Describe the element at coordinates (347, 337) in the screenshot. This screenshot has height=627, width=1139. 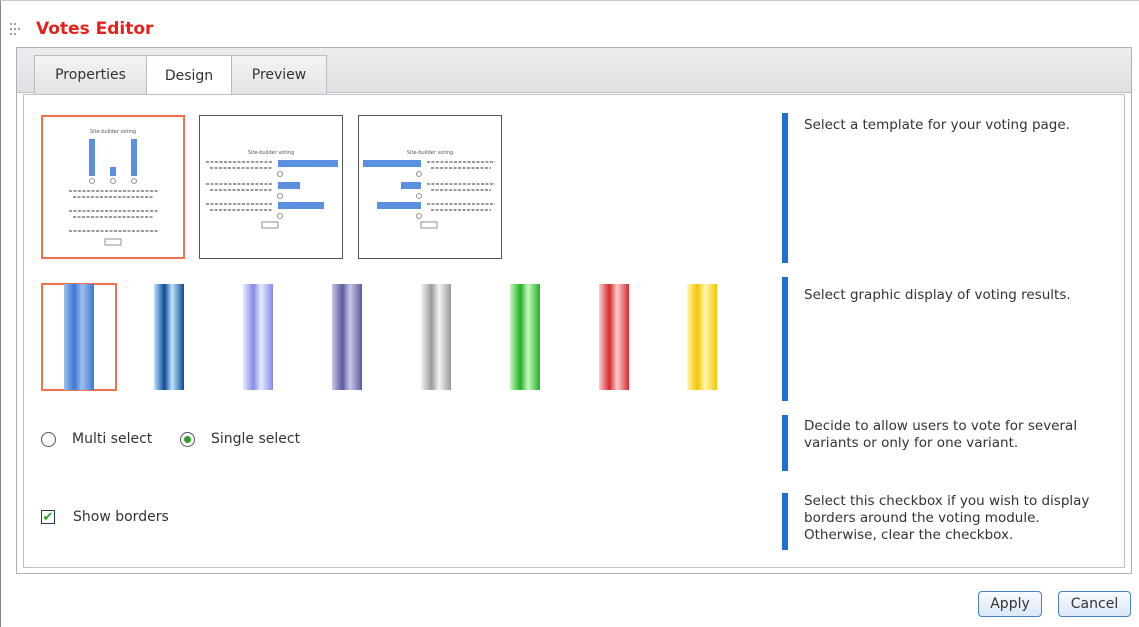
I see `bar-style-slate-purple` at that location.